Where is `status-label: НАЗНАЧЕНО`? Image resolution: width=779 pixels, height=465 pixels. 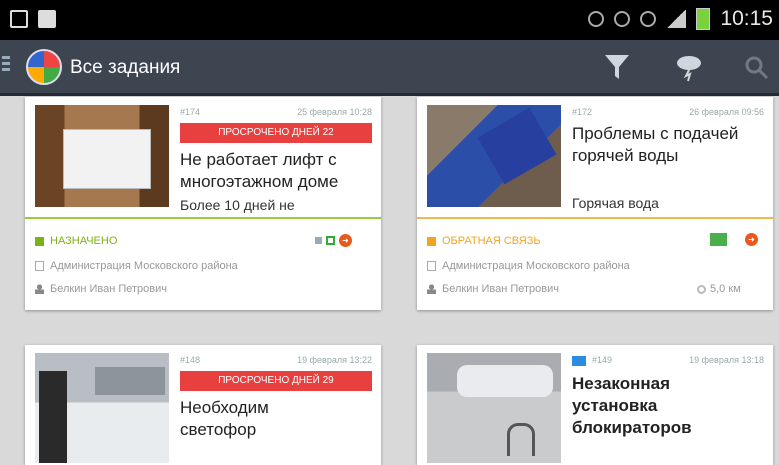 status-label: НАЗНАЧЕНО is located at coordinates (84, 241).